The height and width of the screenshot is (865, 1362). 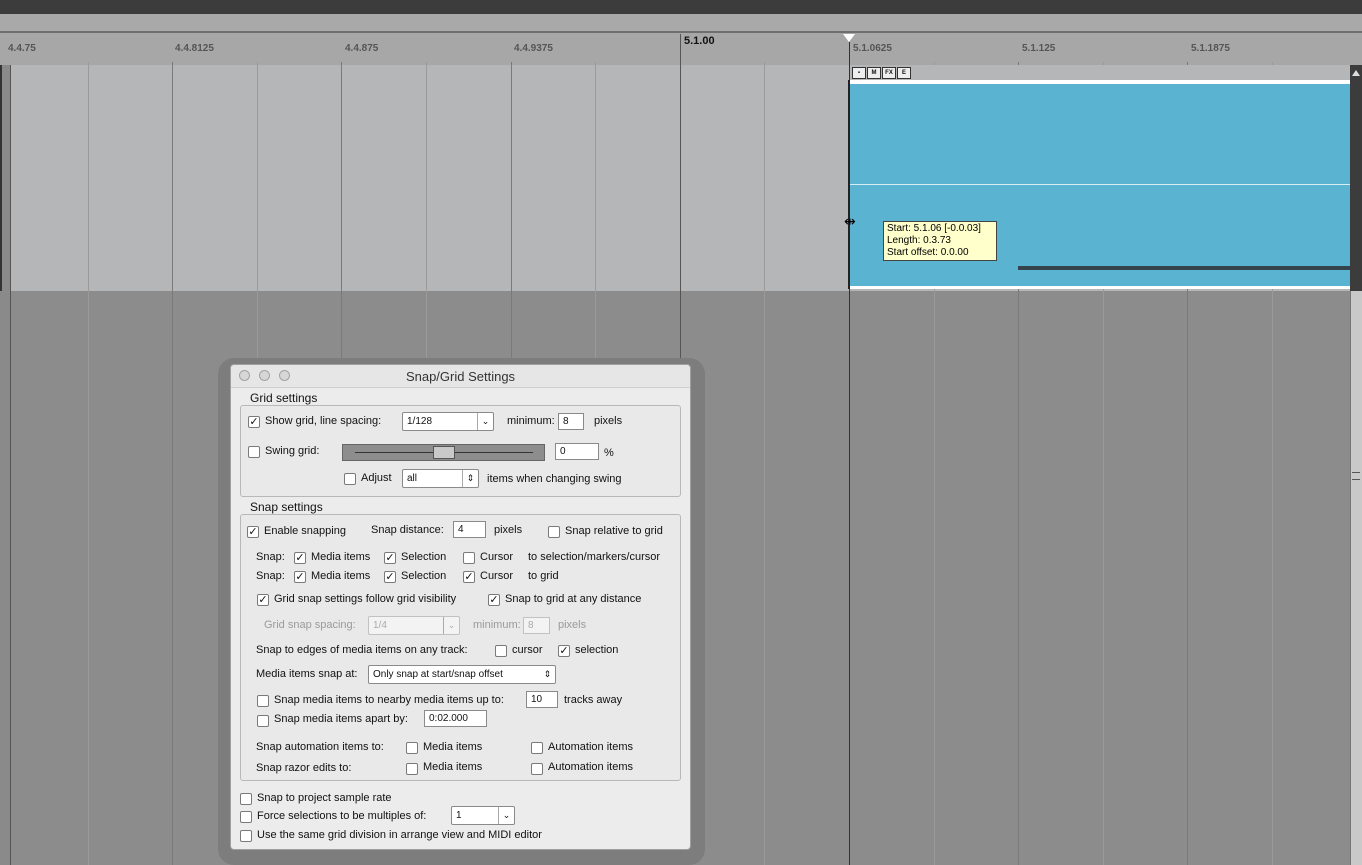 What do you see at coordinates (453, 747) in the screenshot?
I see `automation-media-label: Media items` at bounding box center [453, 747].